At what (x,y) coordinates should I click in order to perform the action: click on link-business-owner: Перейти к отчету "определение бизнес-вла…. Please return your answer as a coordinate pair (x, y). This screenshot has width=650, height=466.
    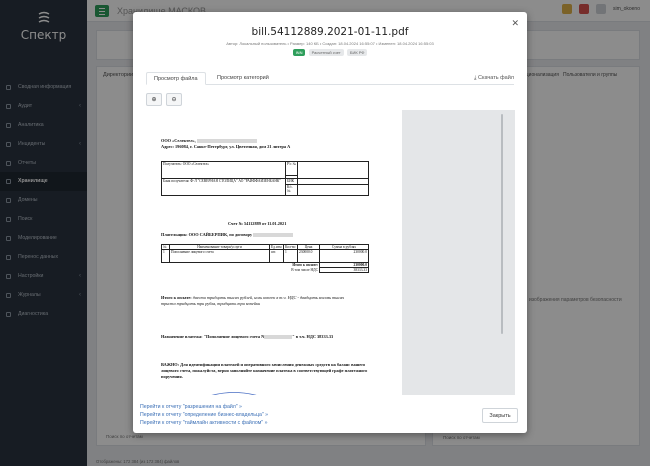
    Looking at the image, I should click on (204, 415).